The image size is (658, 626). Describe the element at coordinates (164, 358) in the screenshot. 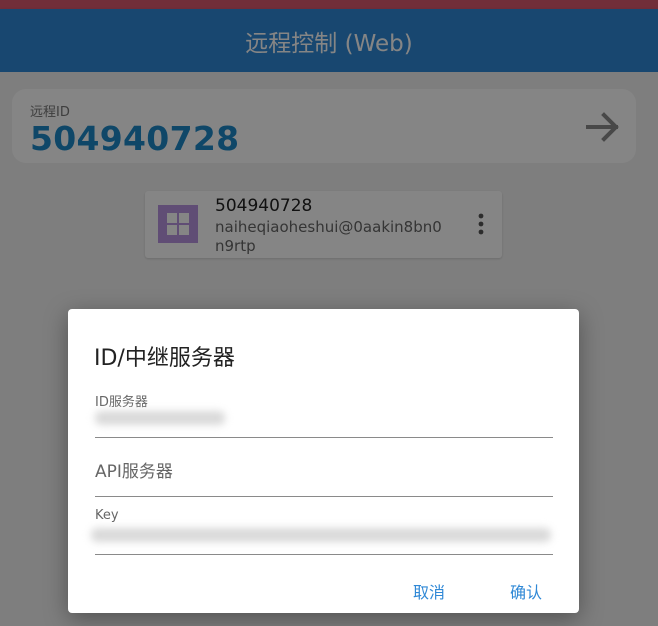

I see `dialog-title: ID/中继服务器` at that location.